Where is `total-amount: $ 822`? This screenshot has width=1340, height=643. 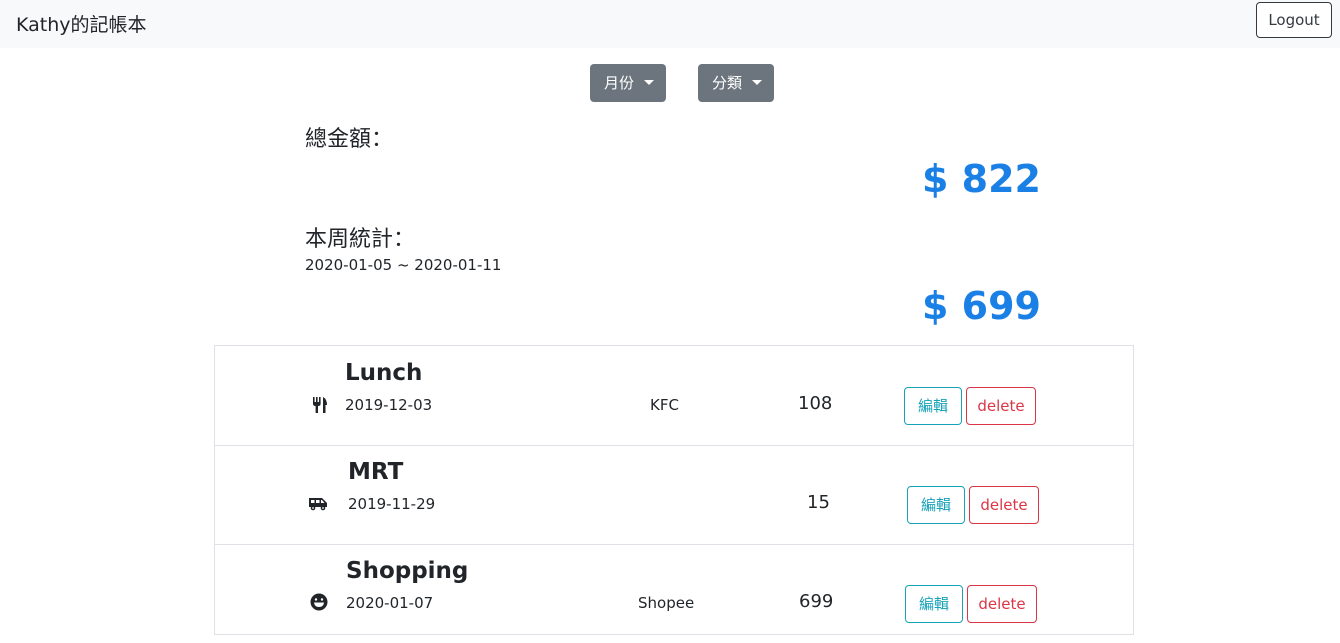 total-amount: $ 822 is located at coordinates (981, 179).